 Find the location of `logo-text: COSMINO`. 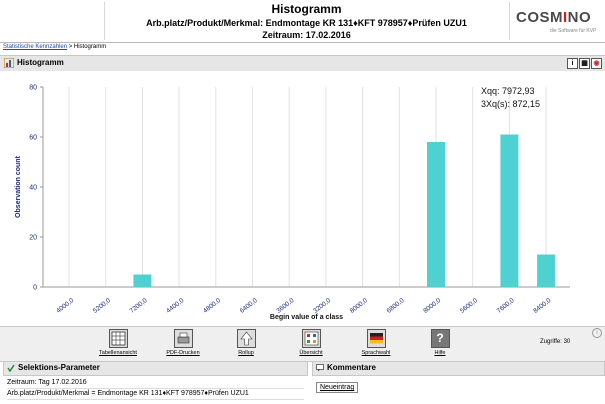

logo-text: COSMINO is located at coordinates (554, 17).